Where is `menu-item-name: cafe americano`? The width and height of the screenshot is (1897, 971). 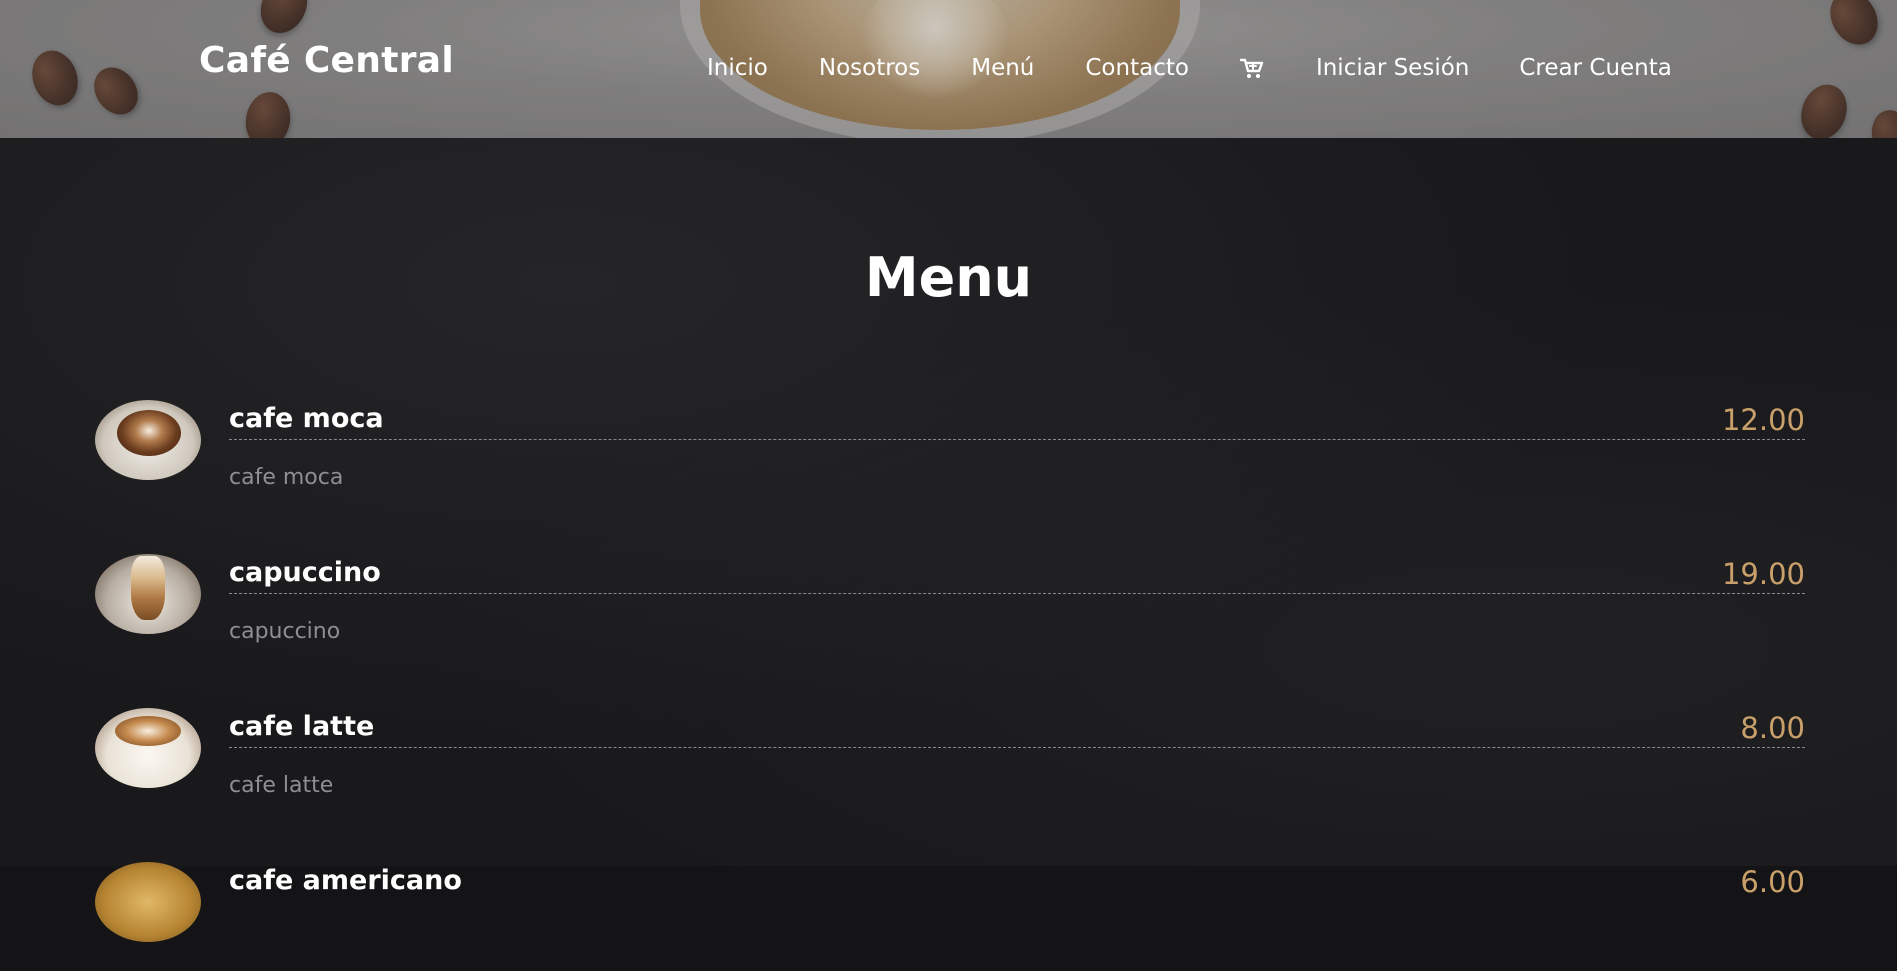
menu-item-name: cafe americano is located at coordinates (345, 880).